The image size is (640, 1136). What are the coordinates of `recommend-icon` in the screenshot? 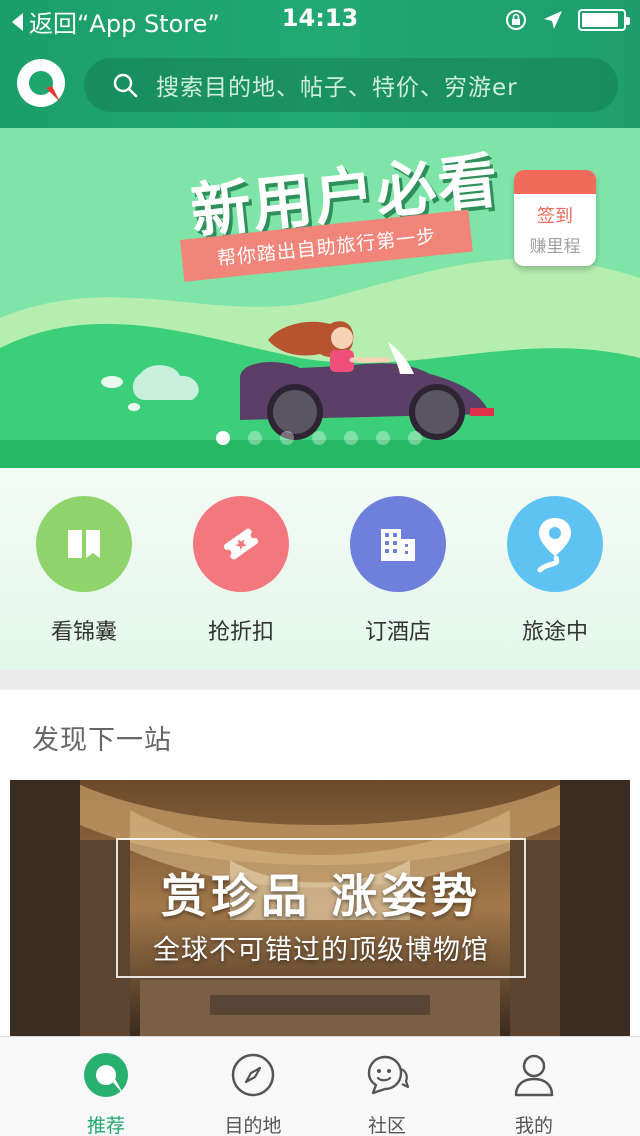 It's located at (106, 1075).